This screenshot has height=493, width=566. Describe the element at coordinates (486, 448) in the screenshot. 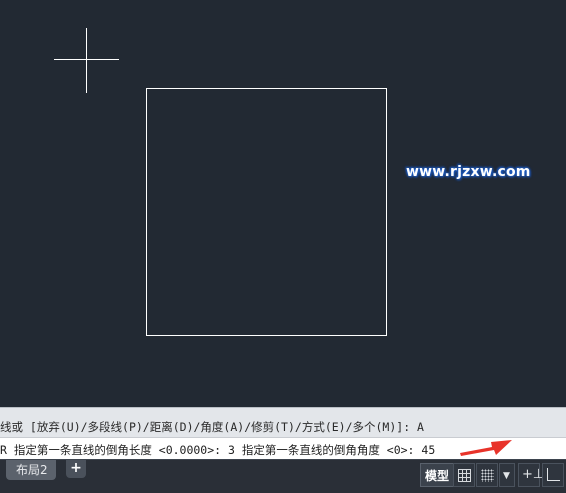

I see `red-arrow-annotation` at that location.